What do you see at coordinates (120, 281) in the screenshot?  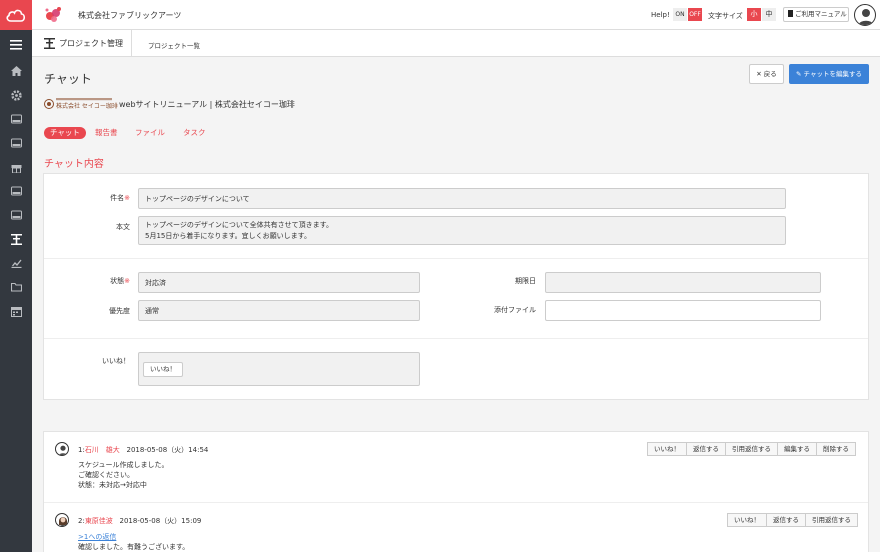 I see `status-label: 状態※` at bounding box center [120, 281].